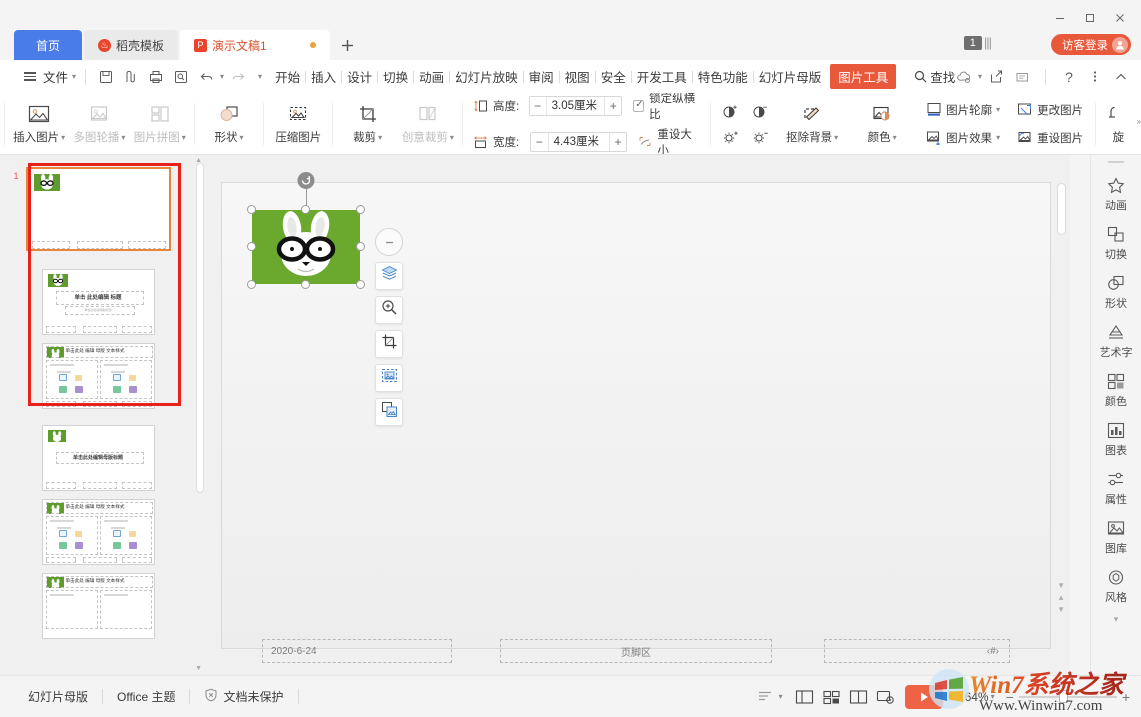  I want to click on print-icon, so click(156, 77).